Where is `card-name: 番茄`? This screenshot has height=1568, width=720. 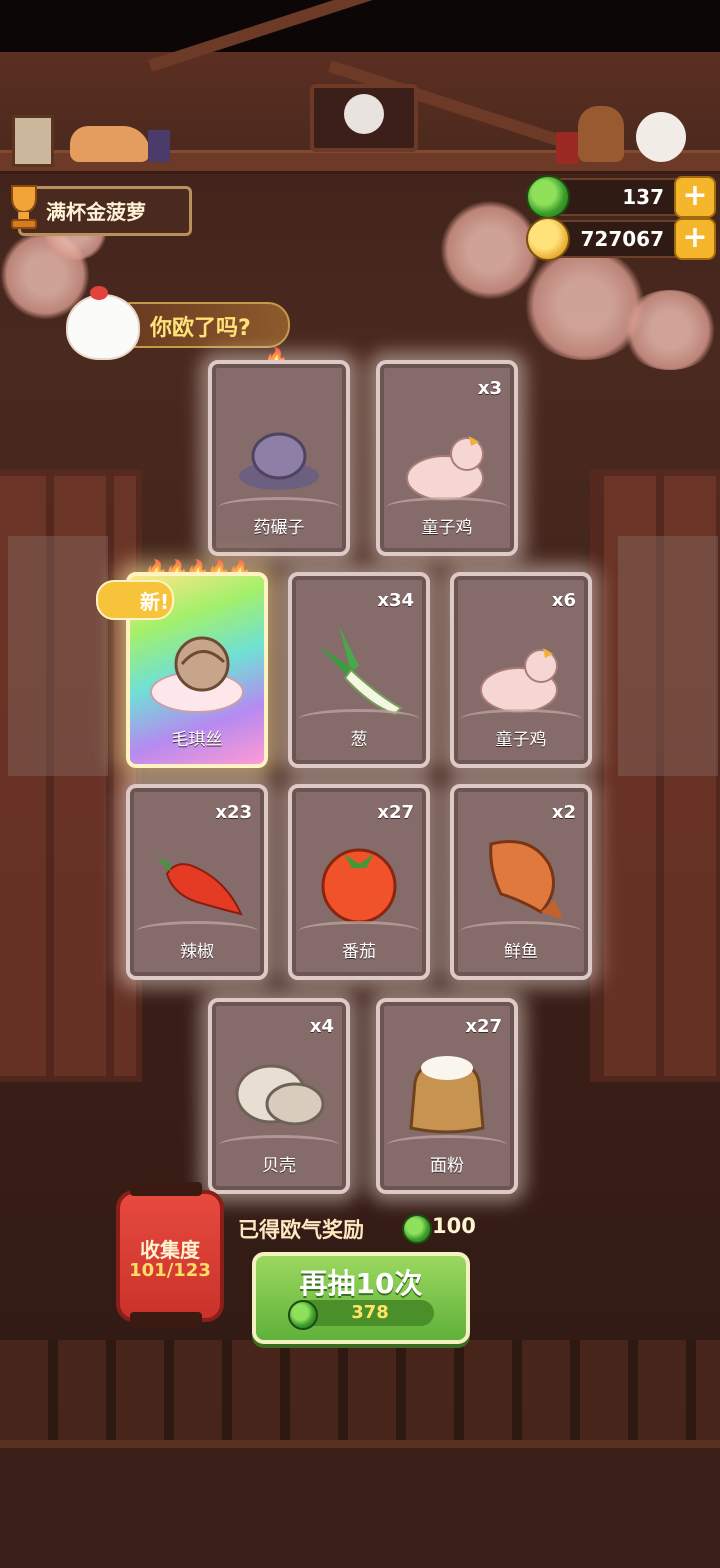 card-name: 番茄 is located at coordinates (359, 952).